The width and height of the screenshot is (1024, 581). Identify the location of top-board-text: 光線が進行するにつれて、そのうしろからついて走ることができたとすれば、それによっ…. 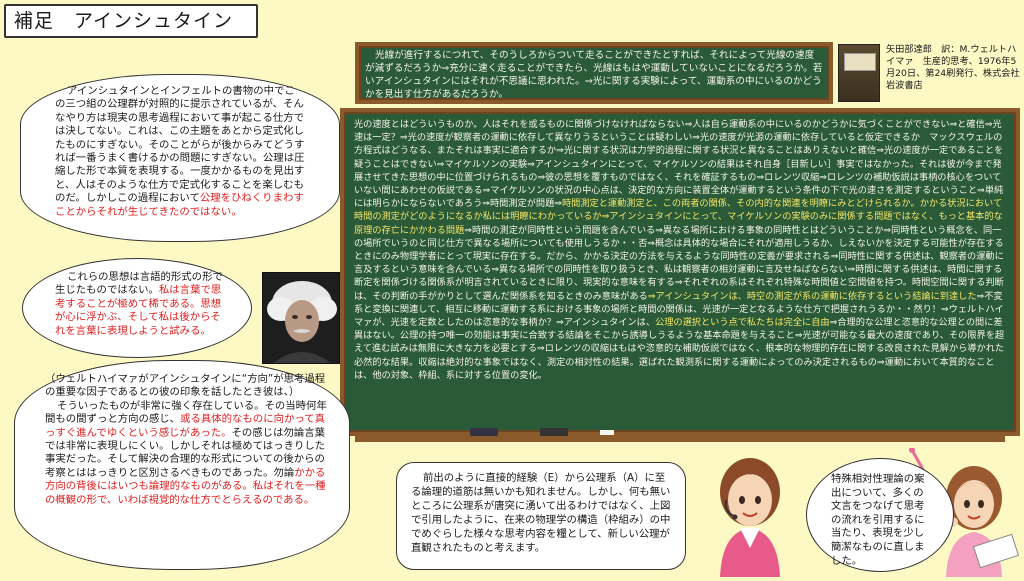
(594, 75).